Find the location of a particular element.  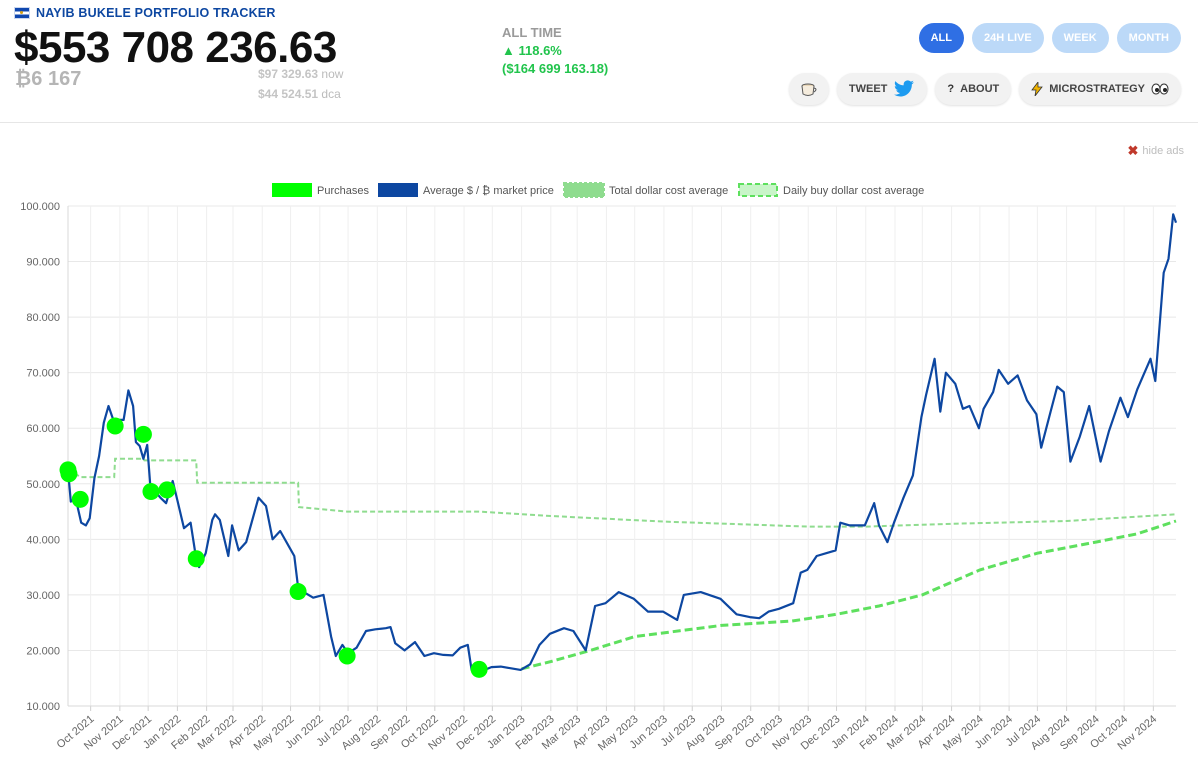

coffee-cup-icon is located at coordinates (809, 89).